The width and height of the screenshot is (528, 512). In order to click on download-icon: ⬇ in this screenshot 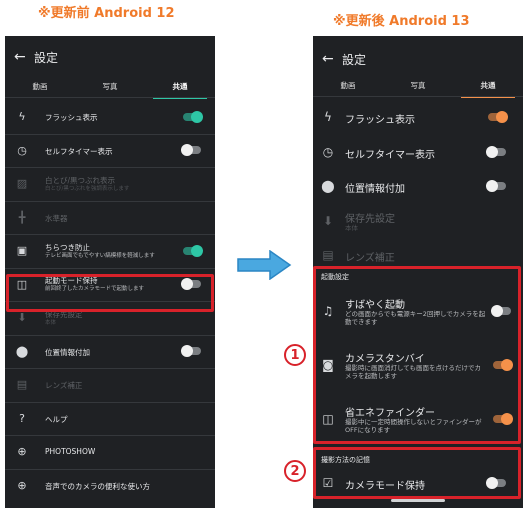, I will do `click(328, 220)`.